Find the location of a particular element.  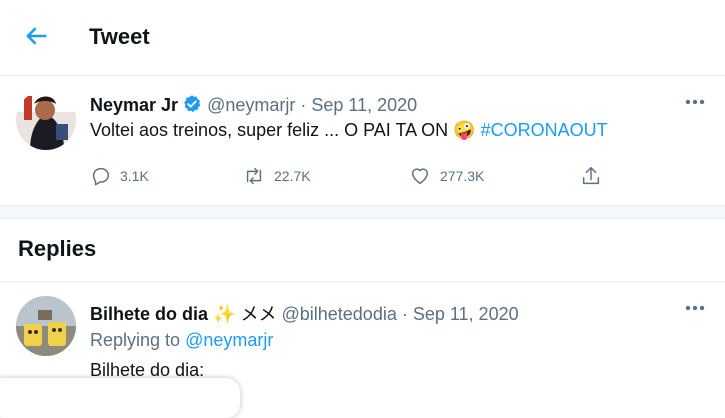

like-count: 277.3K is located at coordinates (462, 176).